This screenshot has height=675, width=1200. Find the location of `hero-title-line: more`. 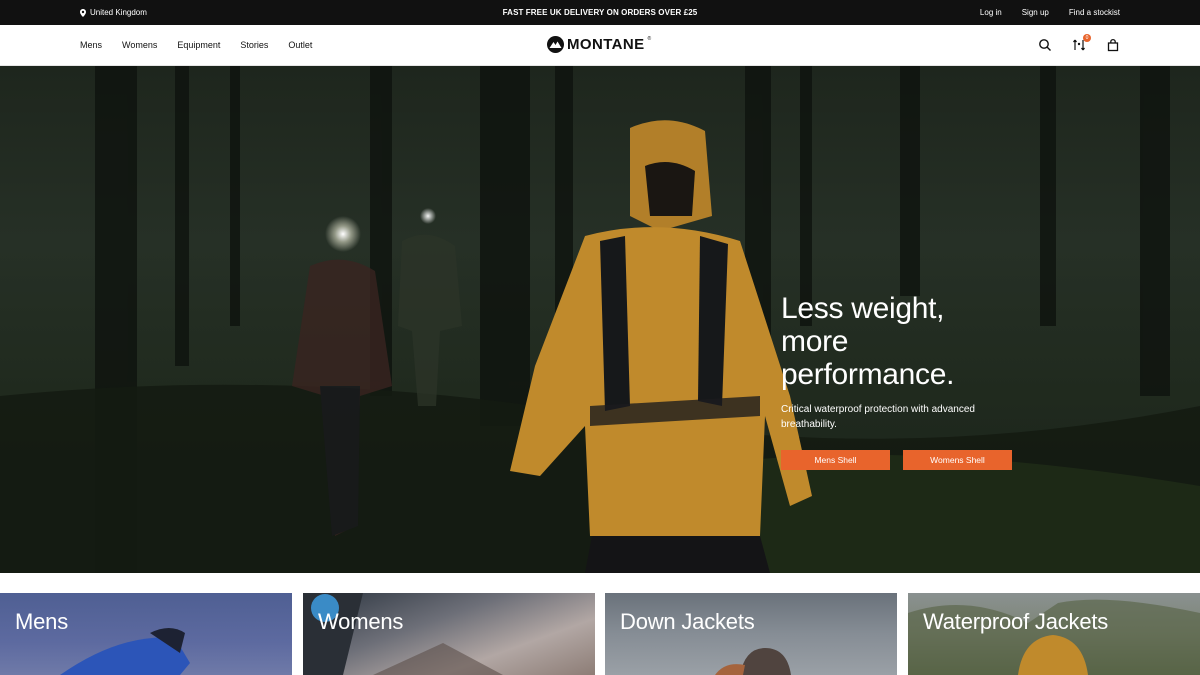

hero-title-line: more is located at coordinates (815, 341).